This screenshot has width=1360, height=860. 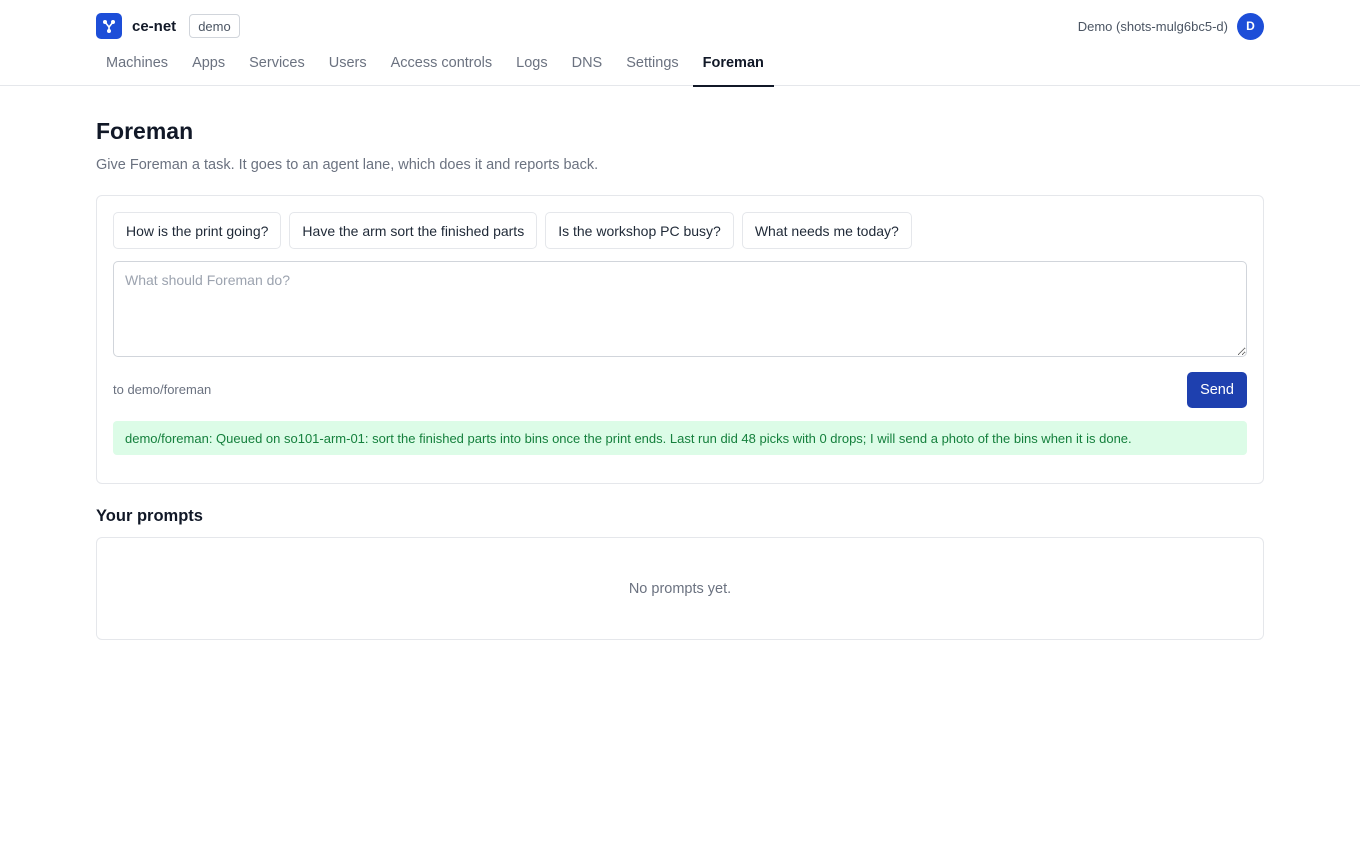 I want to click on user-name: Demo (shots-mulg6bc5-d), so click(x=1152, y=26).